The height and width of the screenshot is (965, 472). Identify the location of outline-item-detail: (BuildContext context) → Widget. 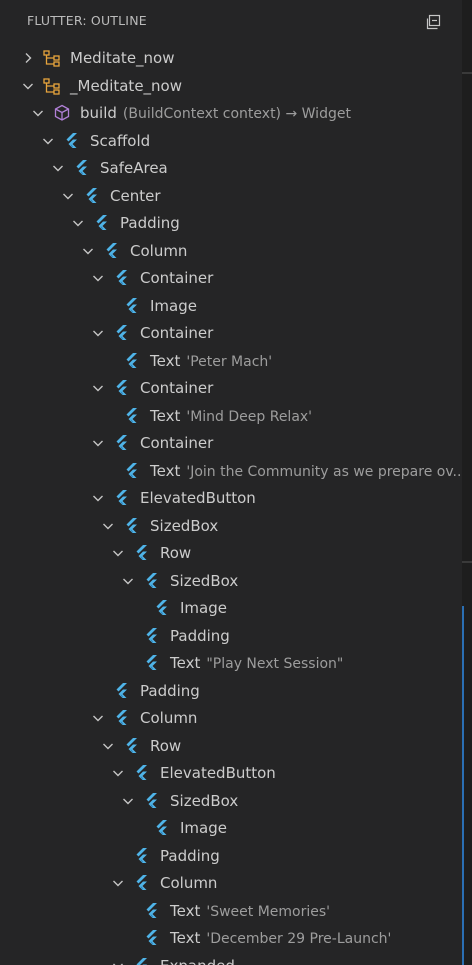
(236, 114).